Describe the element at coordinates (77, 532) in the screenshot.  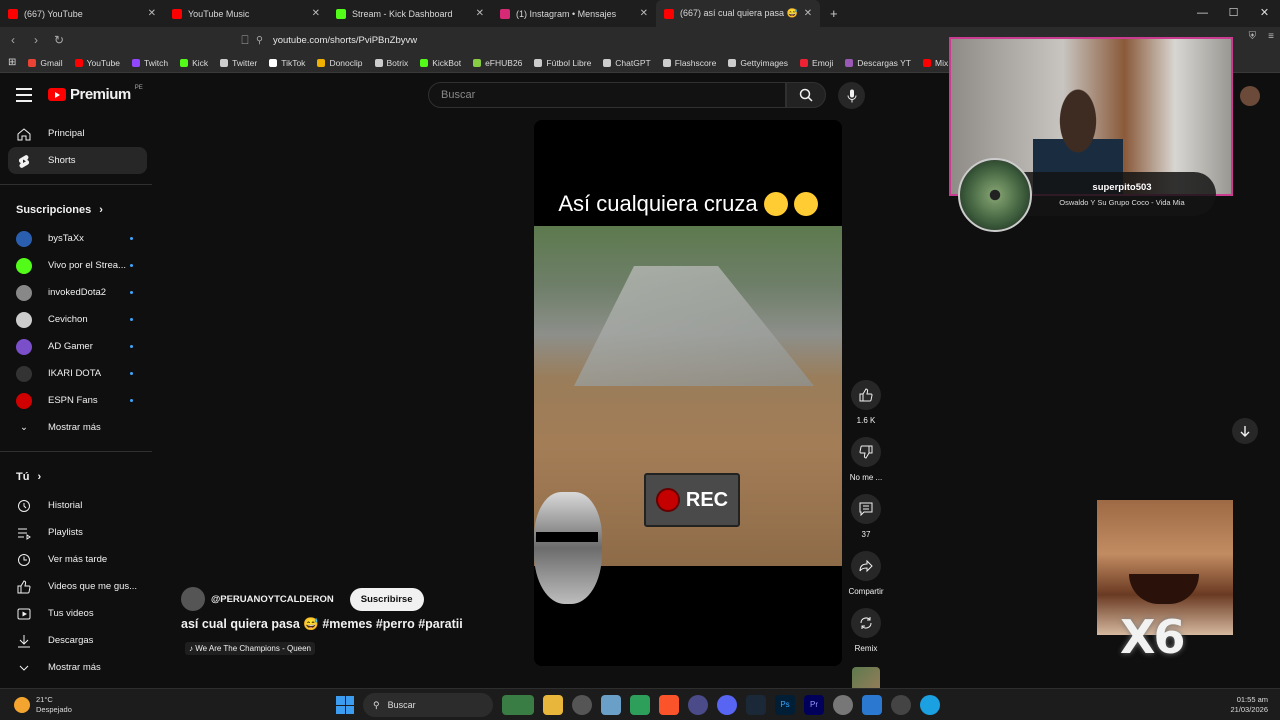
I see `sidebar-item: Playlists` at that location.